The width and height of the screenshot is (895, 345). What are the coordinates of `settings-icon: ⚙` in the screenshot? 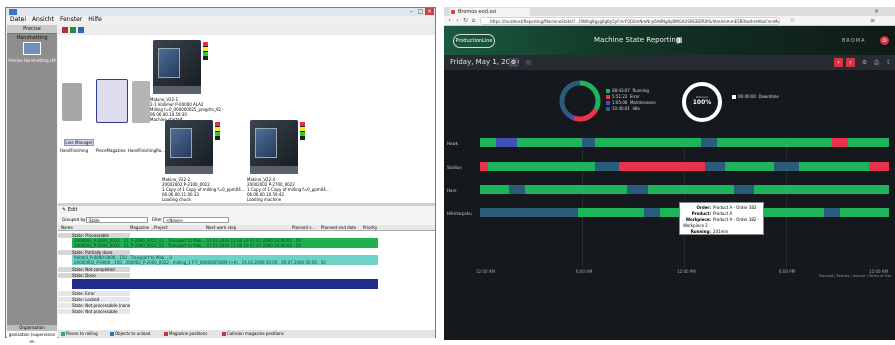 It's located at (864, 62).